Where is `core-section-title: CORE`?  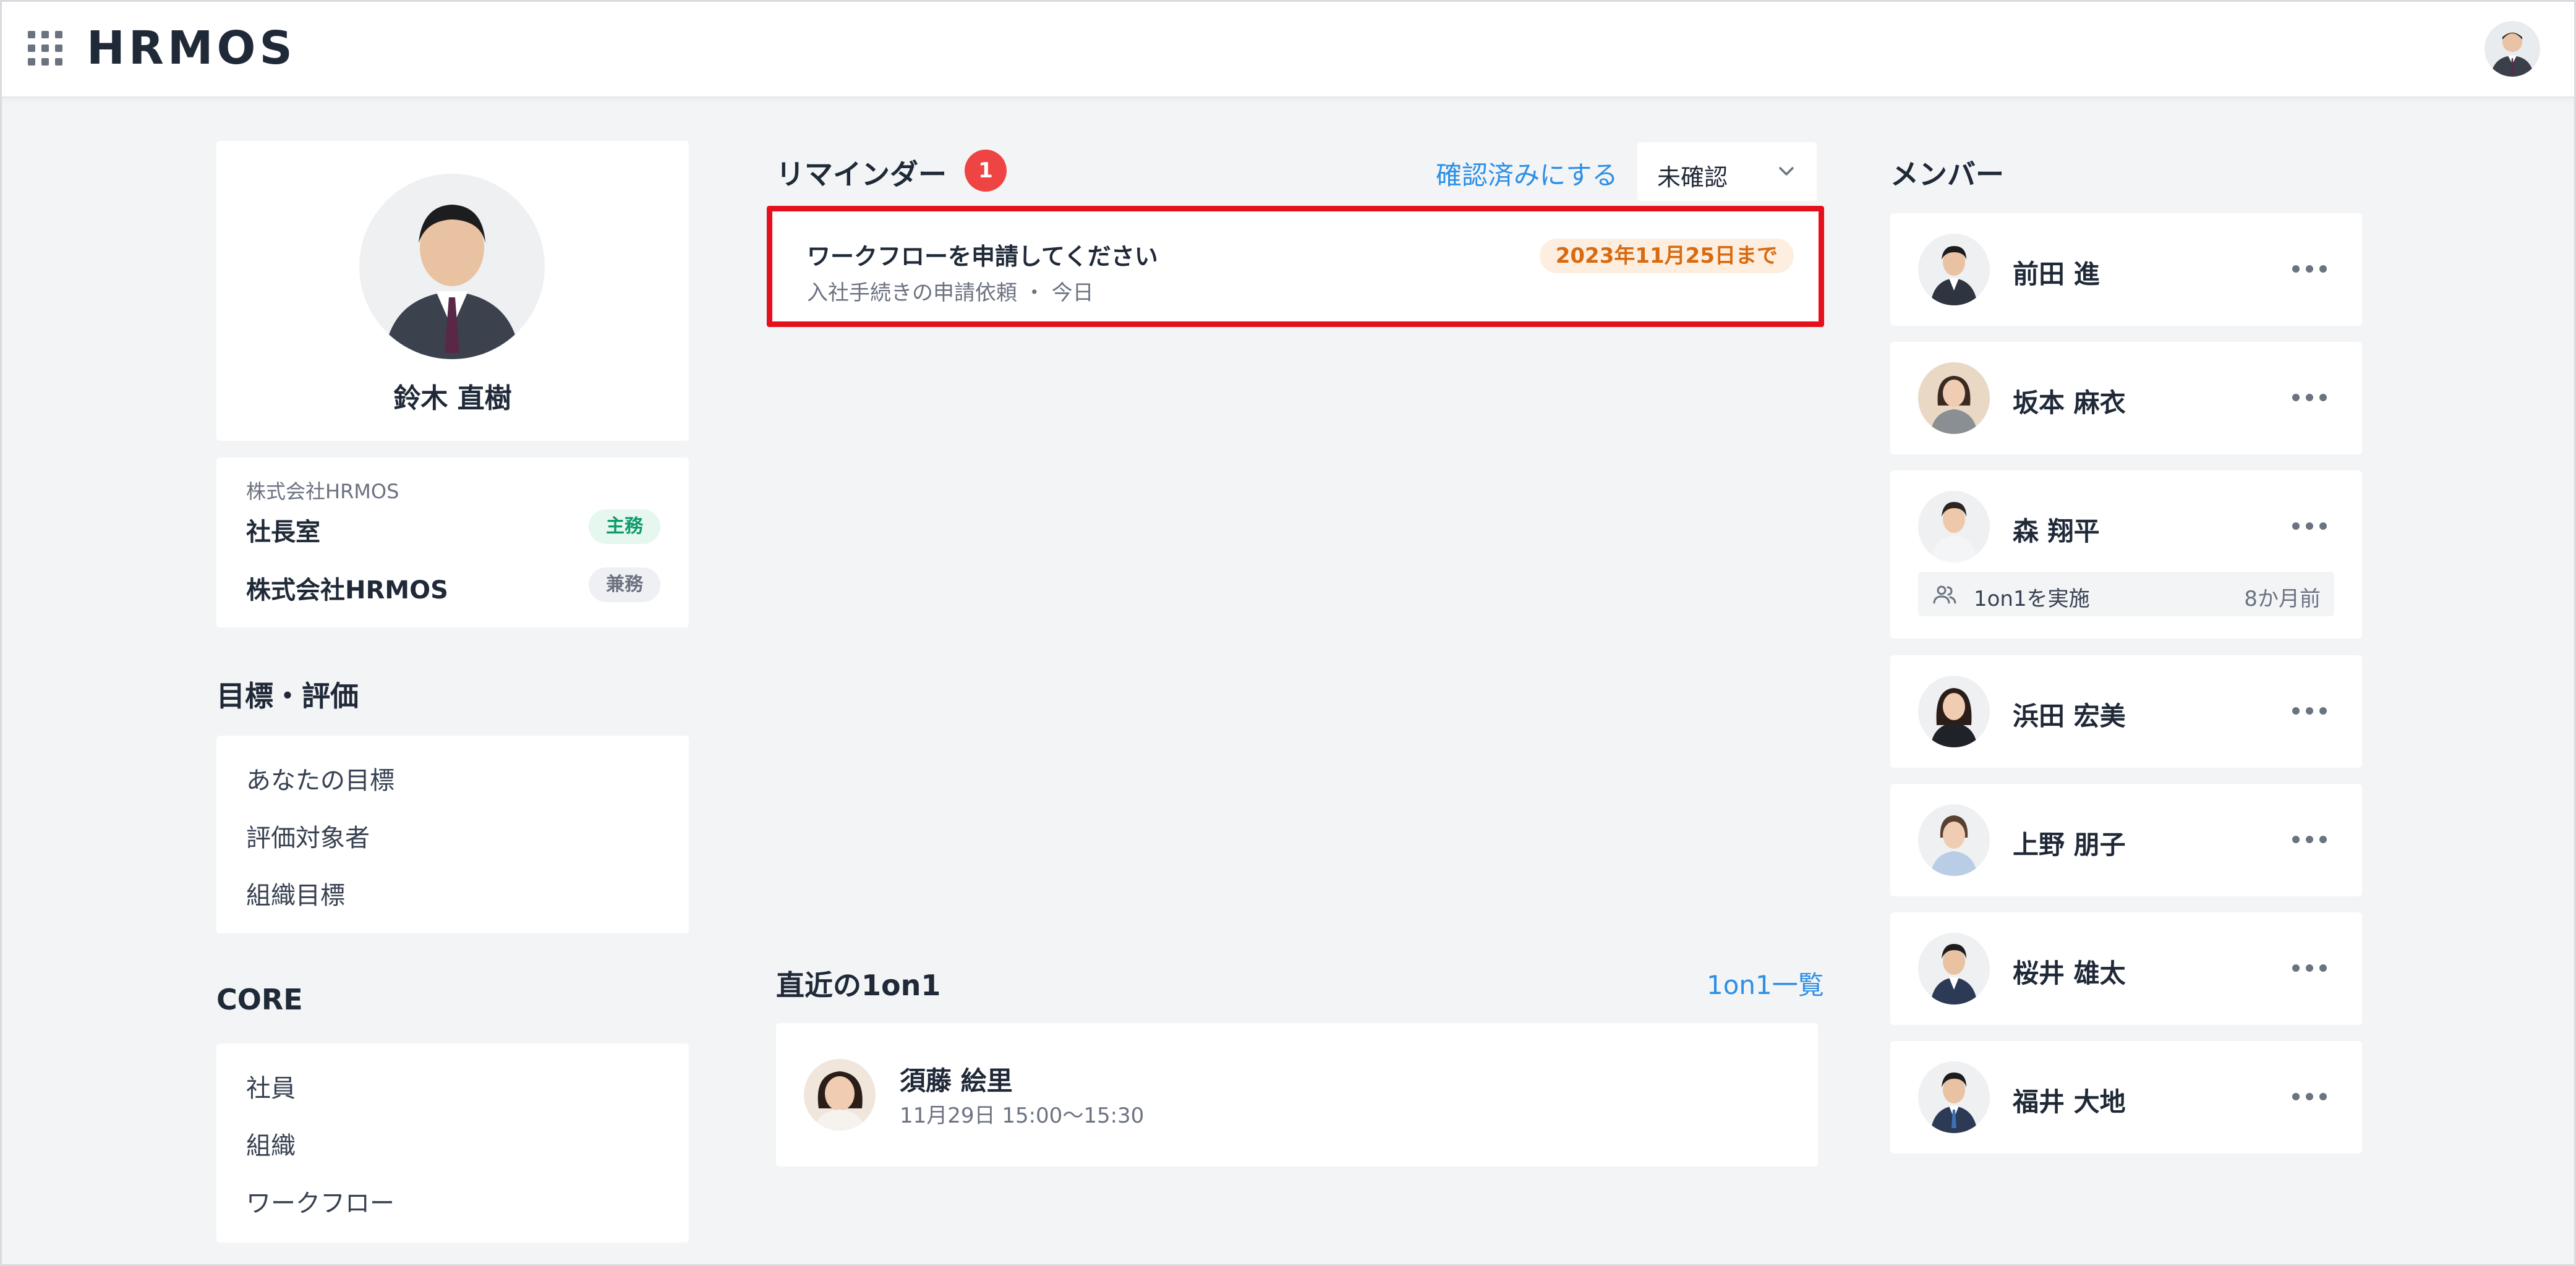 core-section-title: CORE is located at coordinates (259, 999).